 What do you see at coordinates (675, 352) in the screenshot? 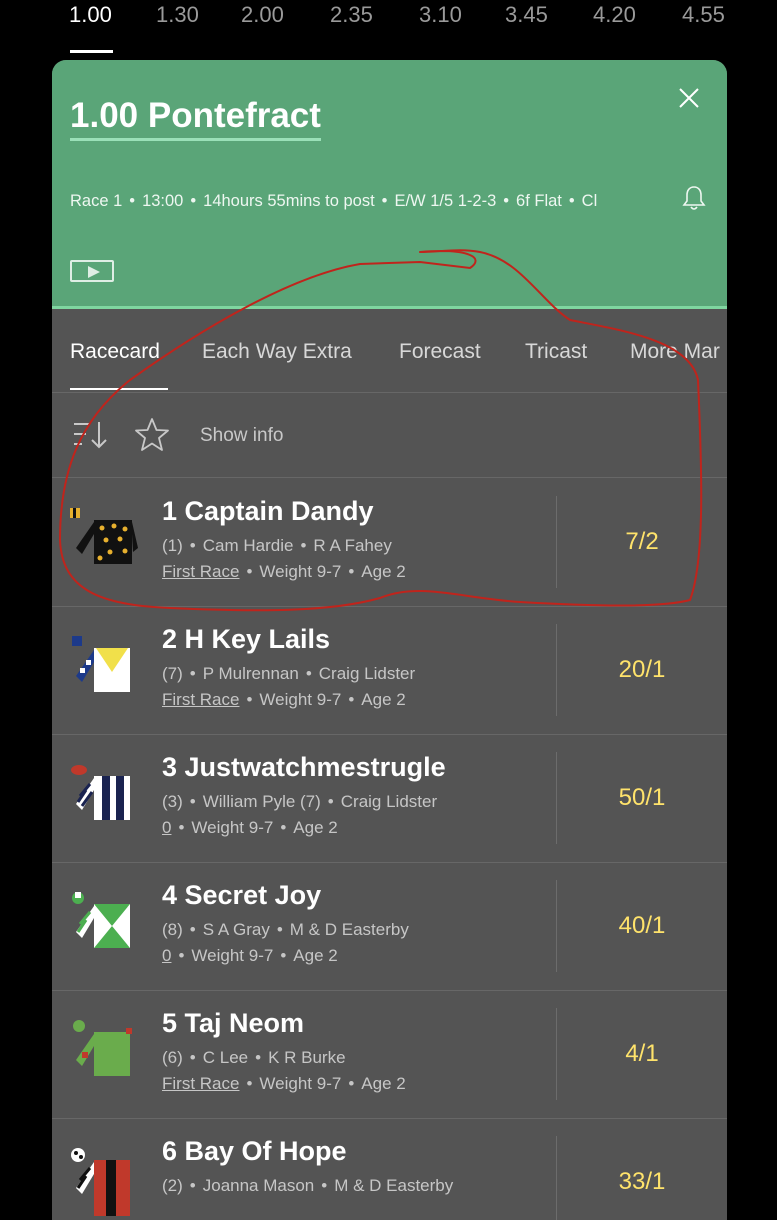
I see `tab-more-markets: More Mar` at bounding box center [675, 352].